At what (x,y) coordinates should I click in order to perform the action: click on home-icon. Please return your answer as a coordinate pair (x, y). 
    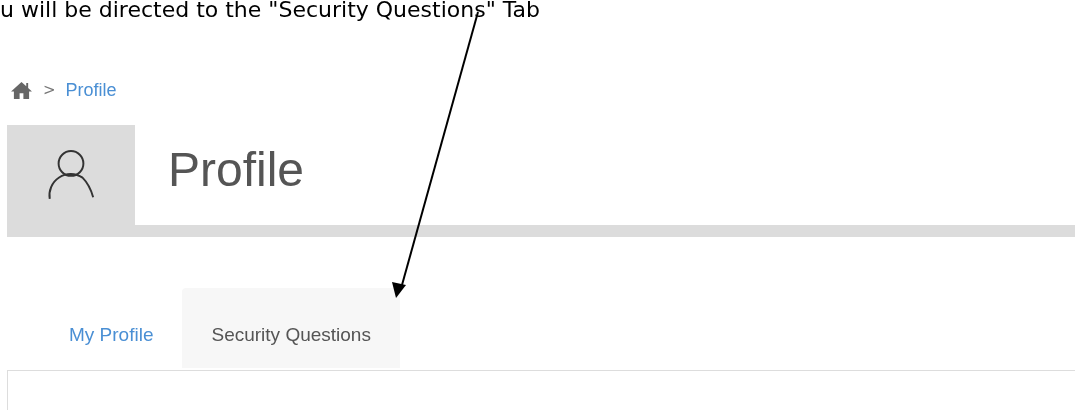
    Looking at the image, I should click on (21, 90).